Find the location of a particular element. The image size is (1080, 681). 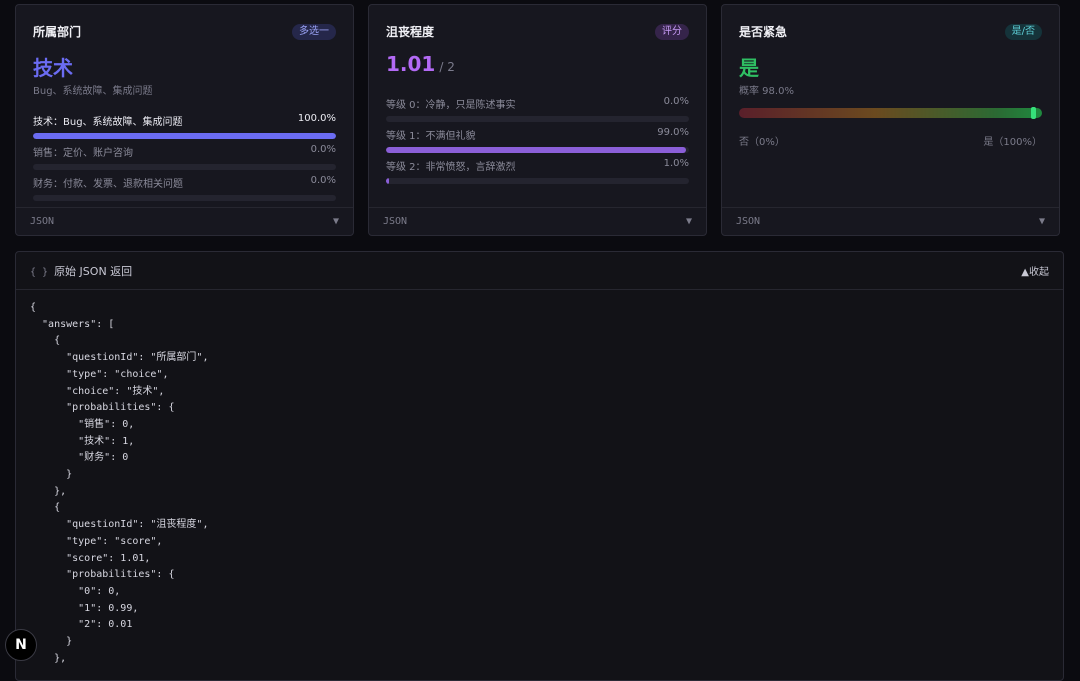

score-value: 1.01 is located at coordinates (411, 64).